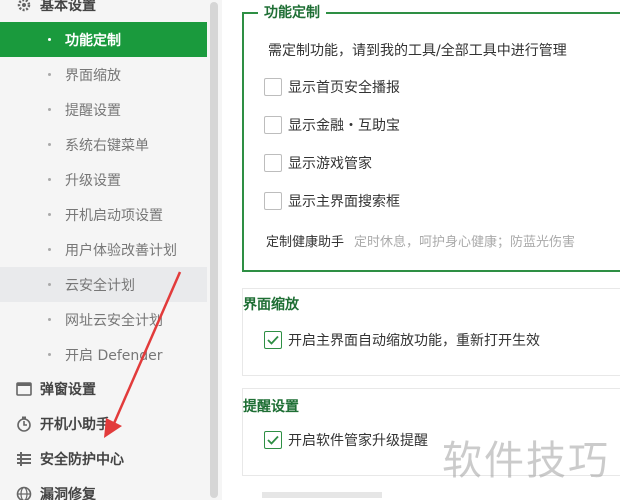 Image resolution: width=620 pixels, height=500 pixels. Describe the element at coordinates (68, 493) in the screenshot. I see `sidebar-section-label: 漏洞修复` at that location.